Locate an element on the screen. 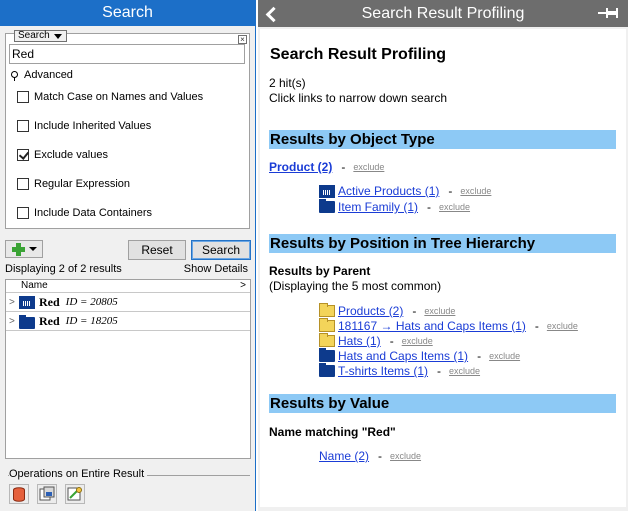 Image resolution: width=628 pixels, height=511 pixels. list-item: T-shirts Items (1) - exclude is located at coordinates (399, 370).